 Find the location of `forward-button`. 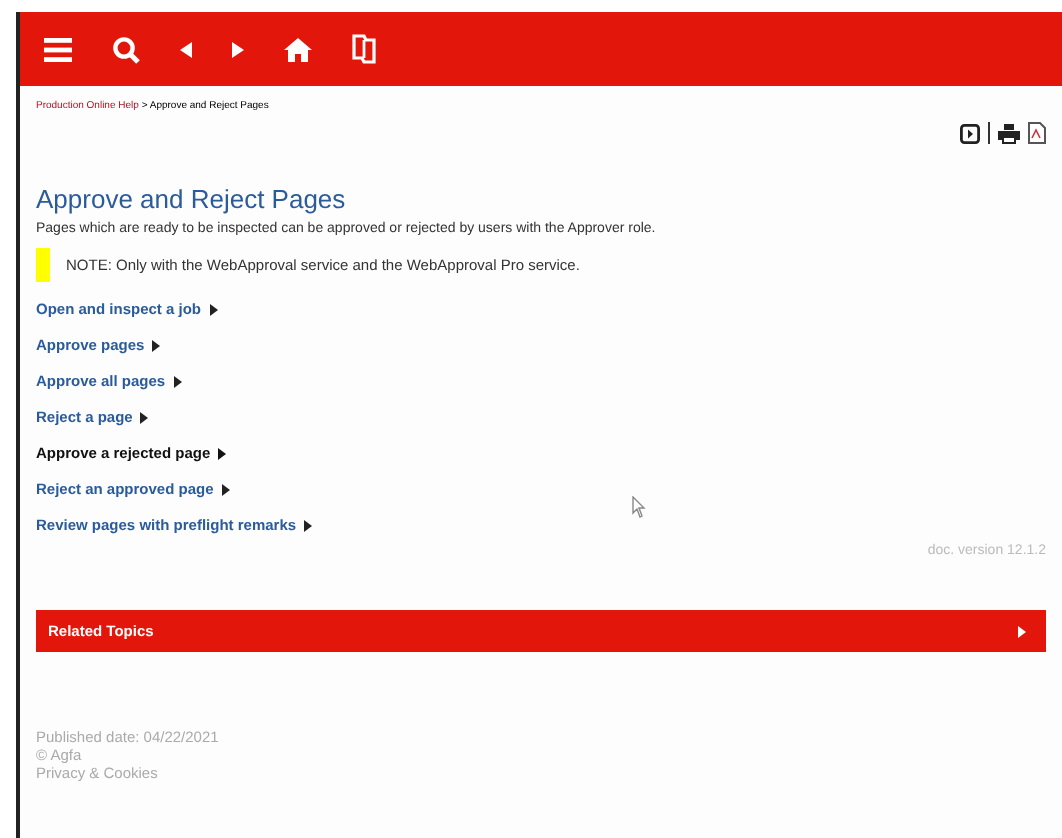

forward-button is located at coordinates (238, 49).